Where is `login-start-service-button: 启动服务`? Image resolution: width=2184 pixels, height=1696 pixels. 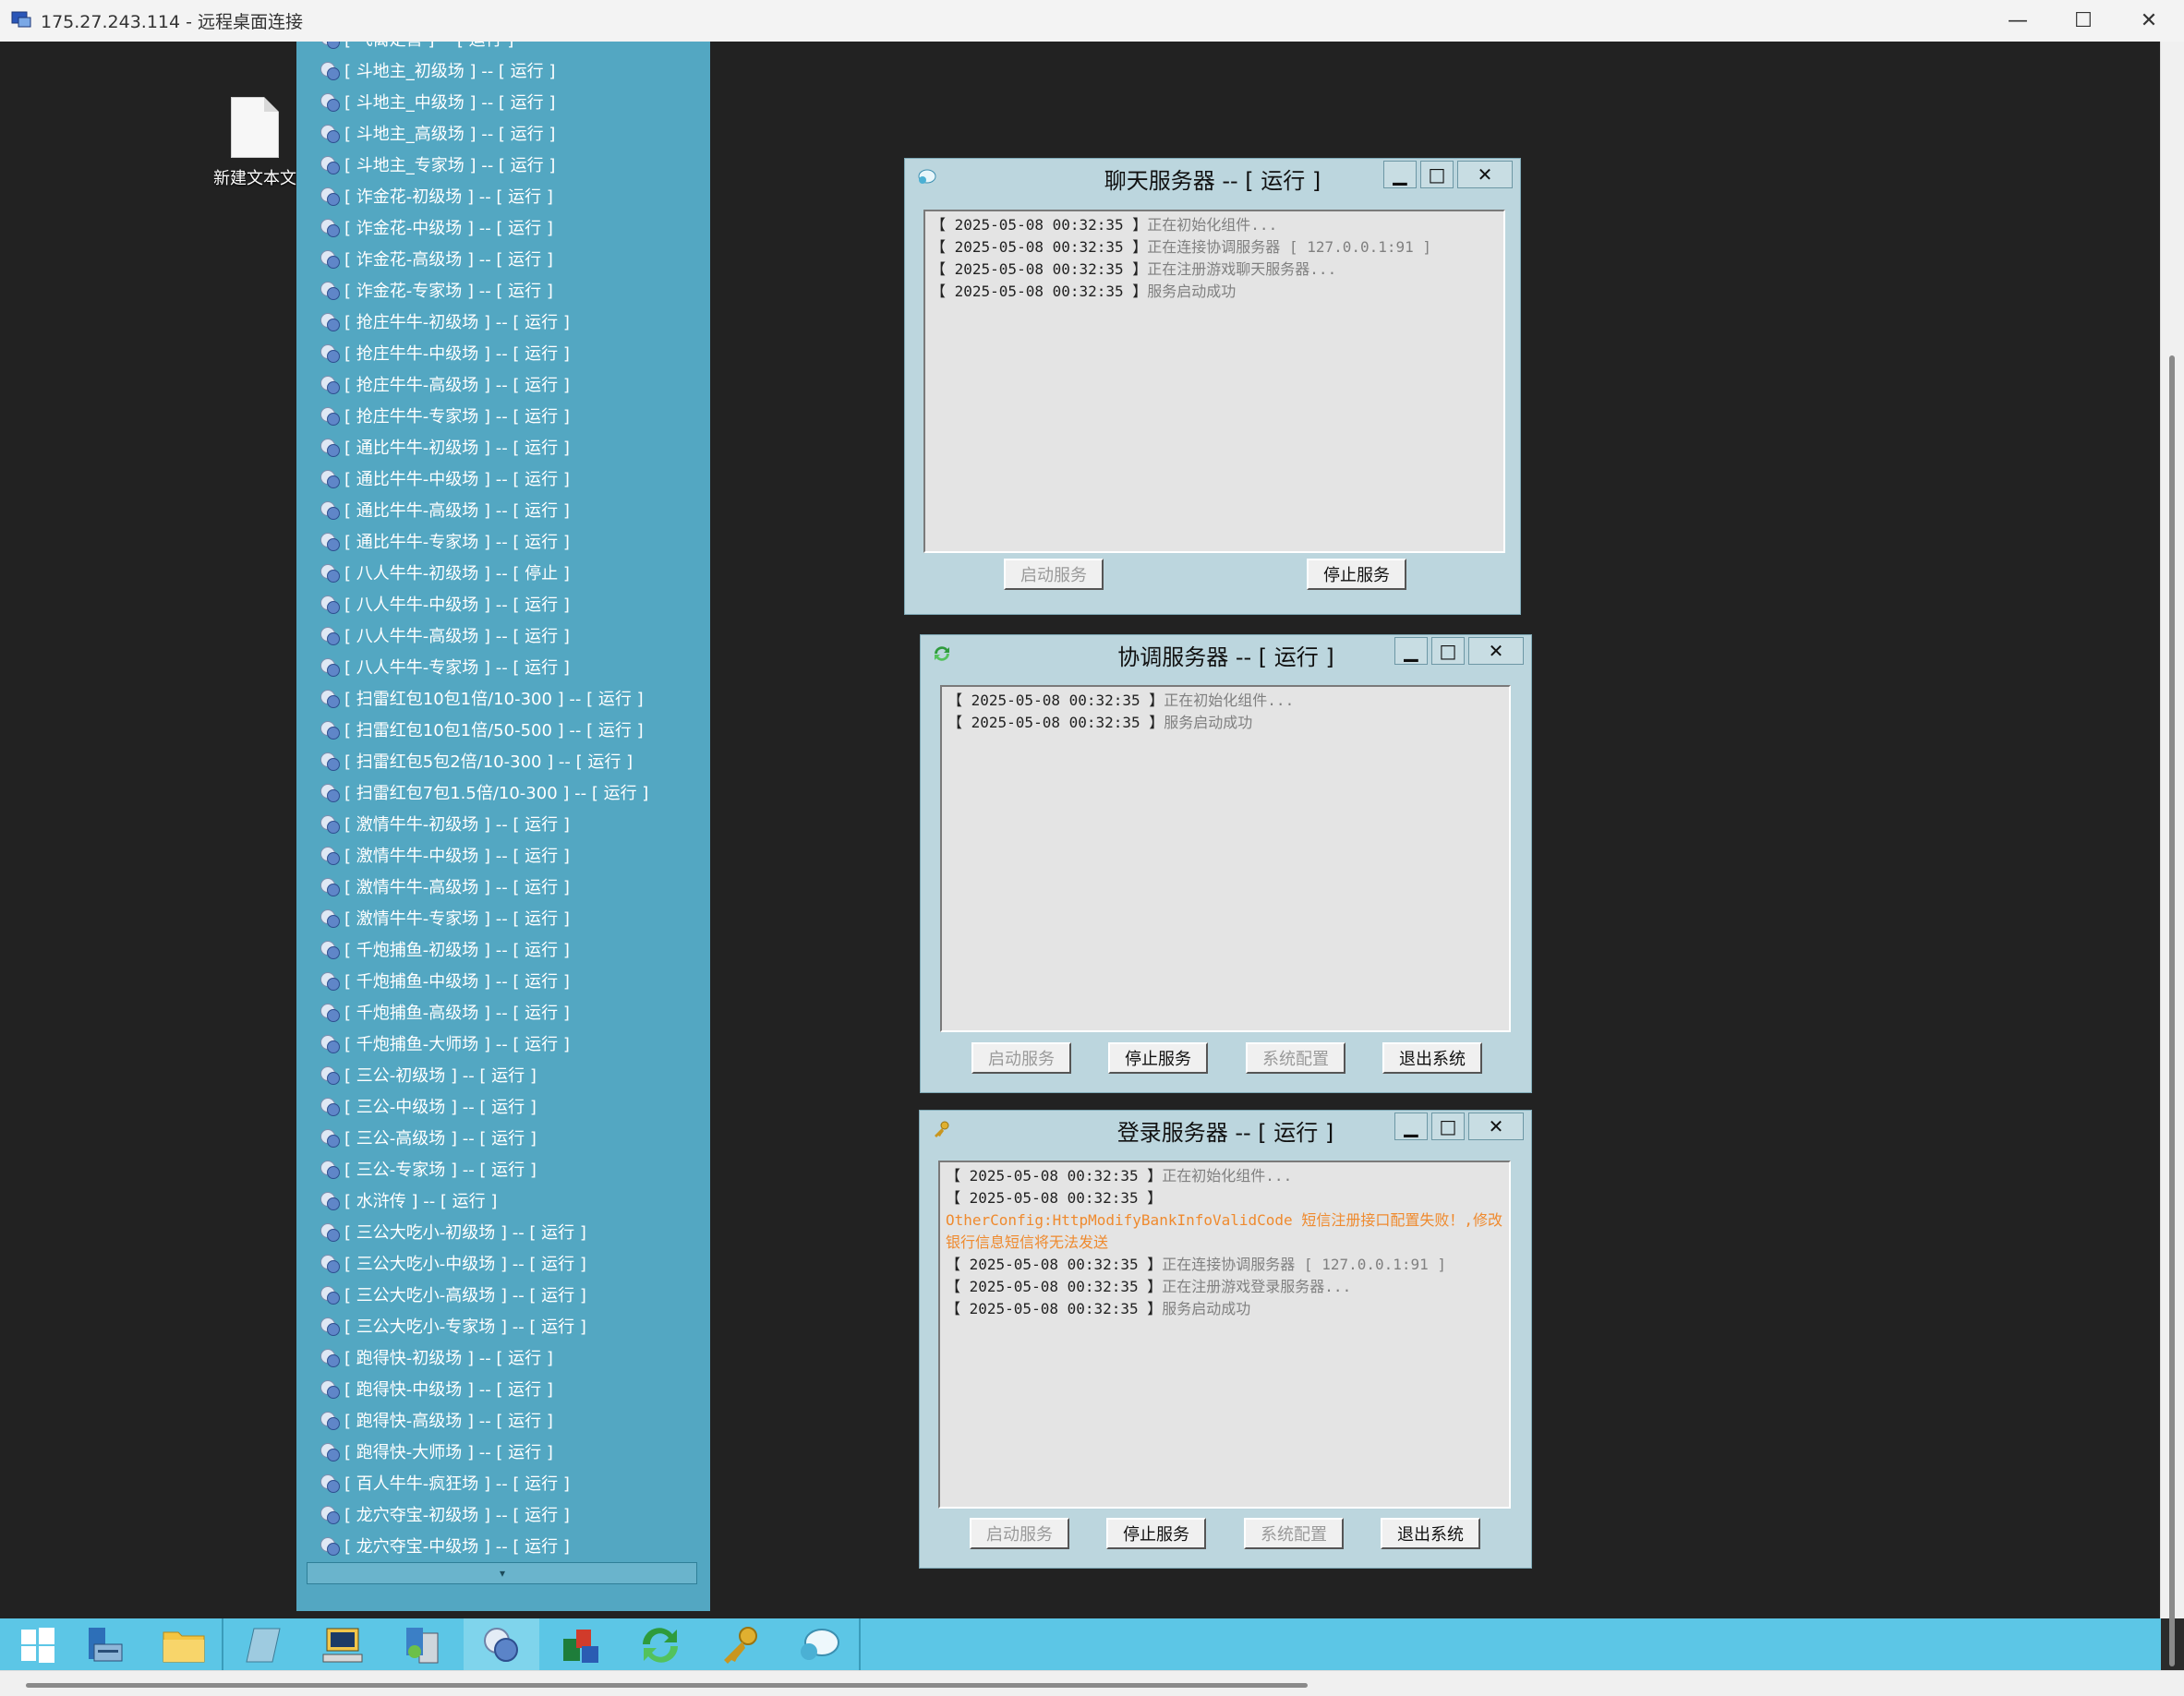
login-start-service-button: 启动服务 is located at coordinates (1019, 1533).